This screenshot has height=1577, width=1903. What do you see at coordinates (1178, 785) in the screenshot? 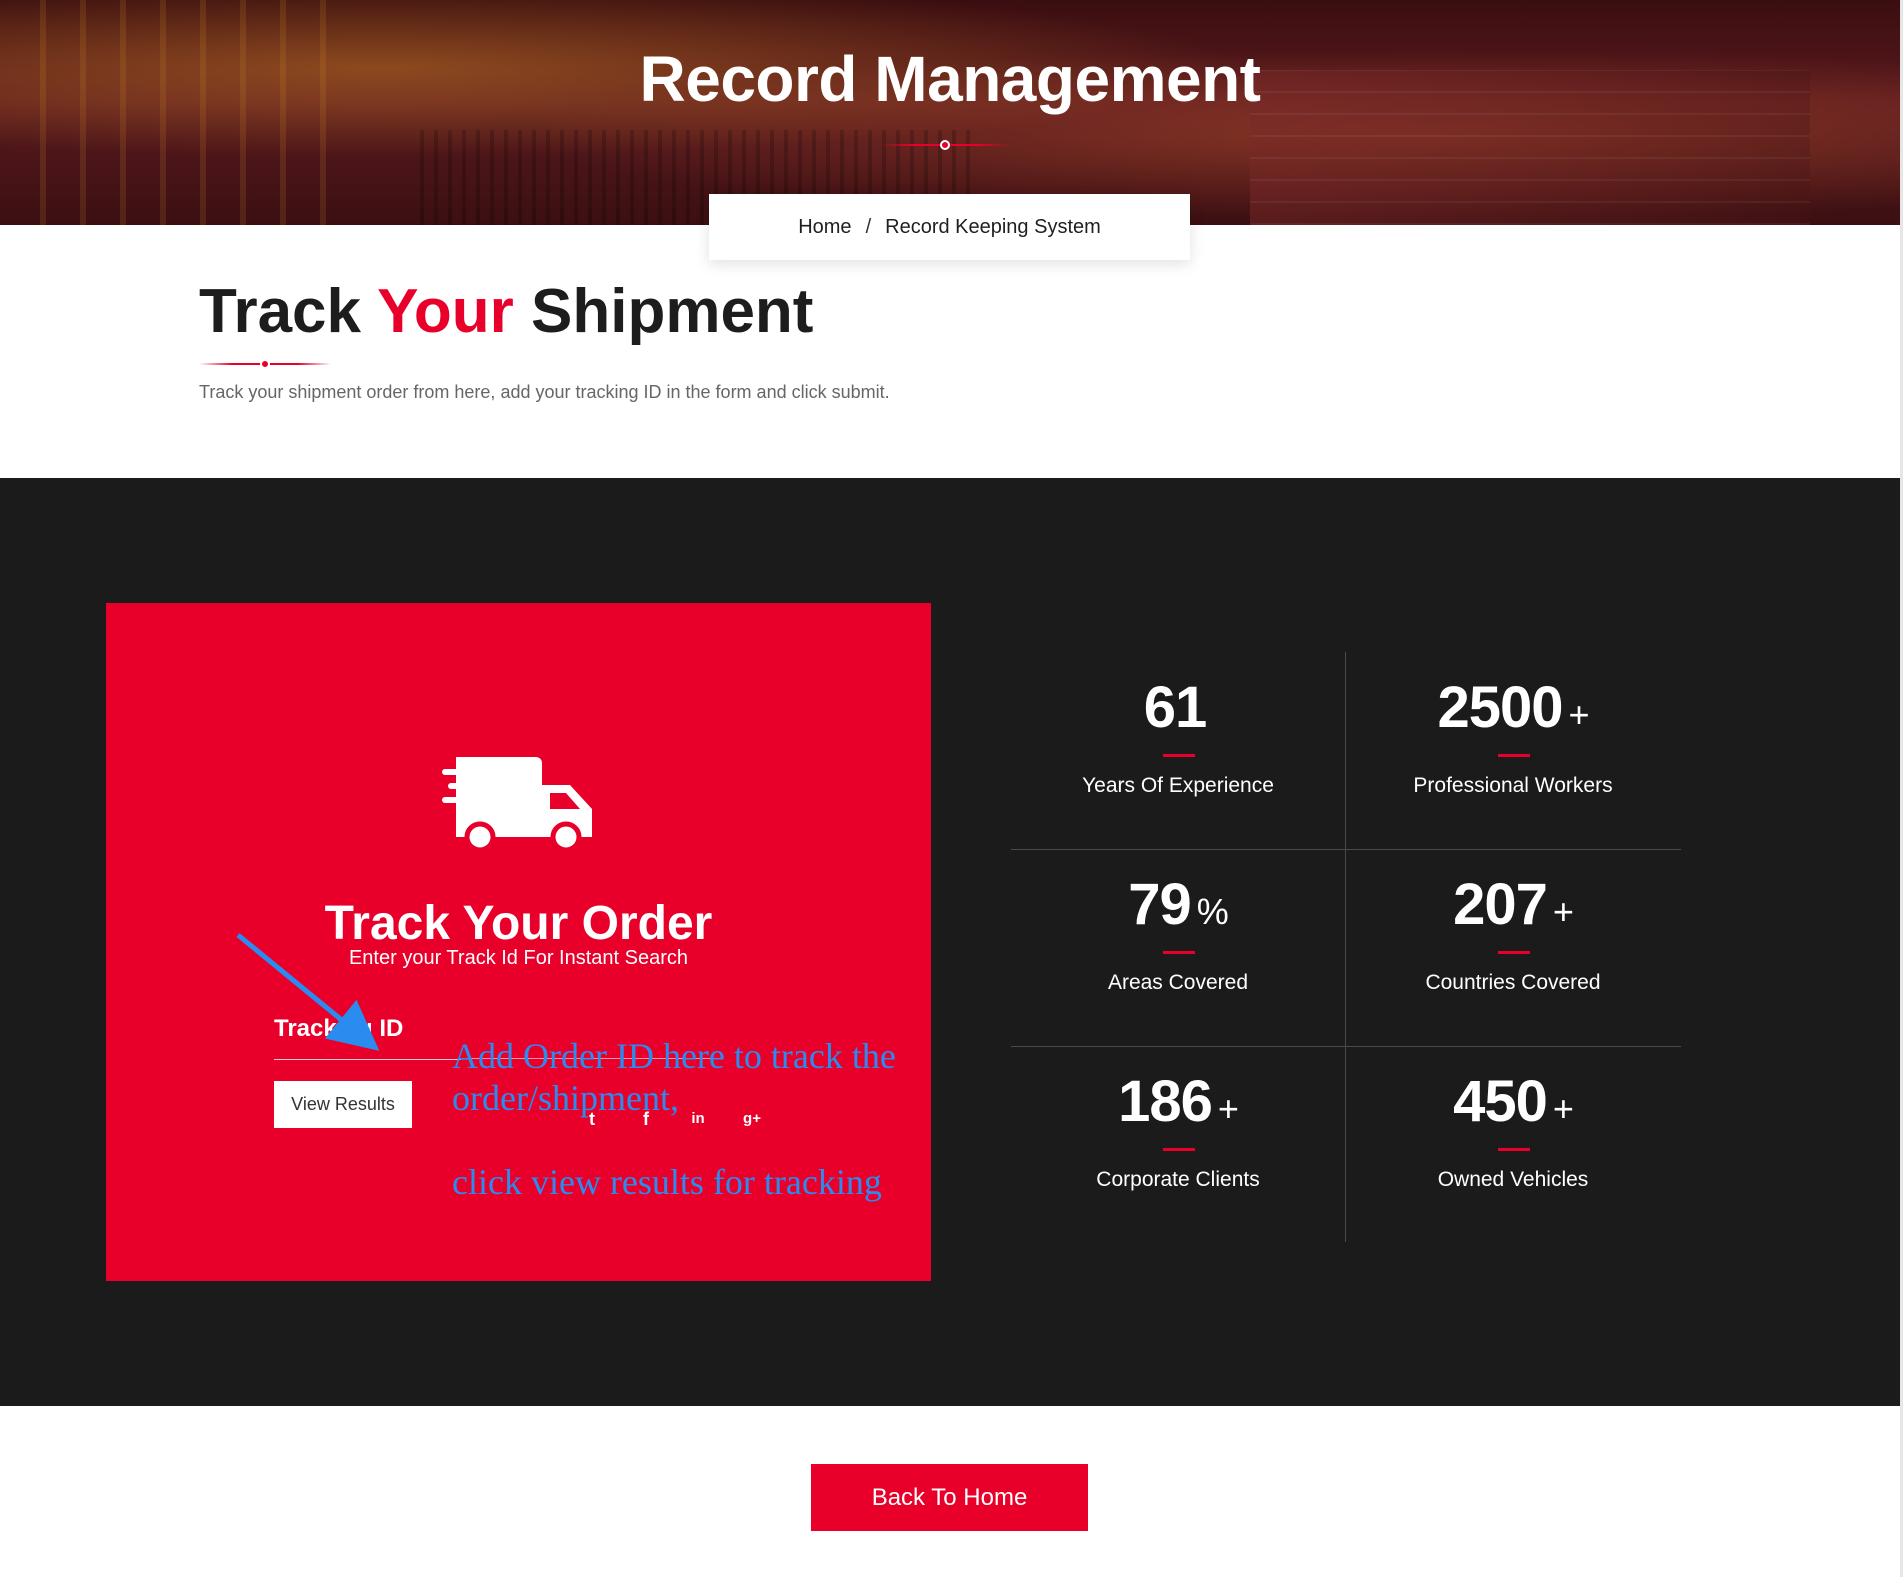
I see `stat-label: Years Of Experience` at bounding box center [1178, 785].